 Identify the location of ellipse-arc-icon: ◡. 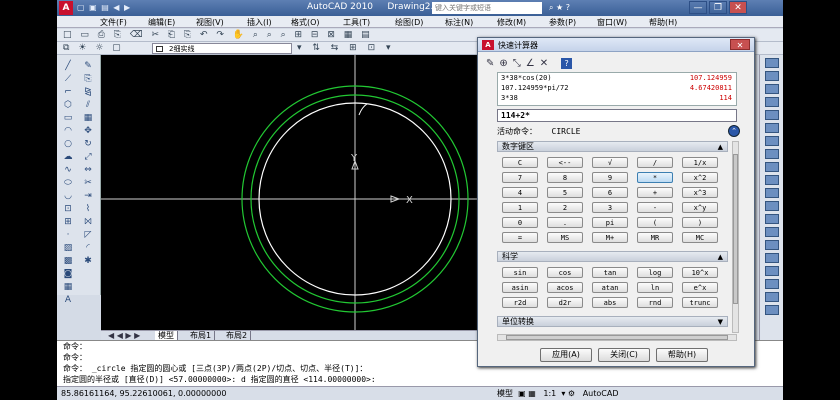
(68, 196).